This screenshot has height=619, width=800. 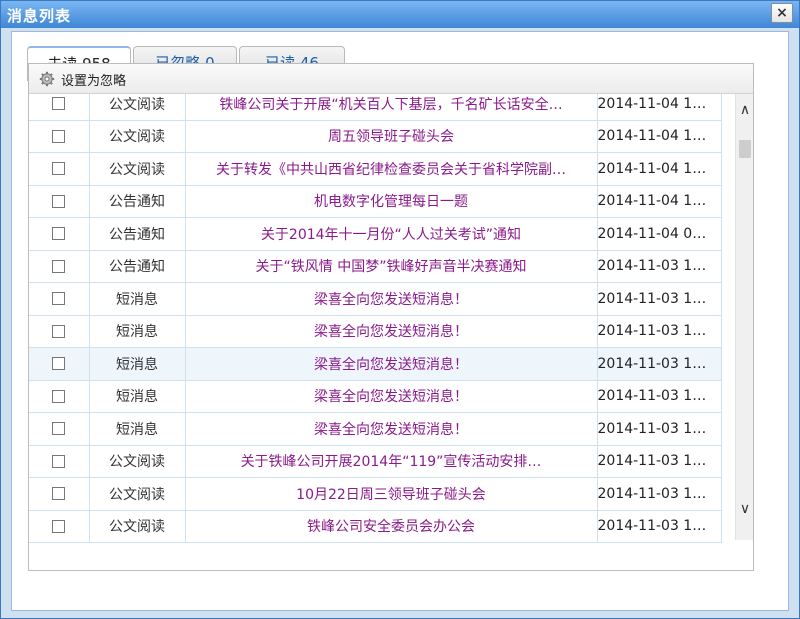 I want to click on table-row: 短消息 梁喜全向您发送短消息！ 2014-11-03 11:48, so click(x=375, y=429).